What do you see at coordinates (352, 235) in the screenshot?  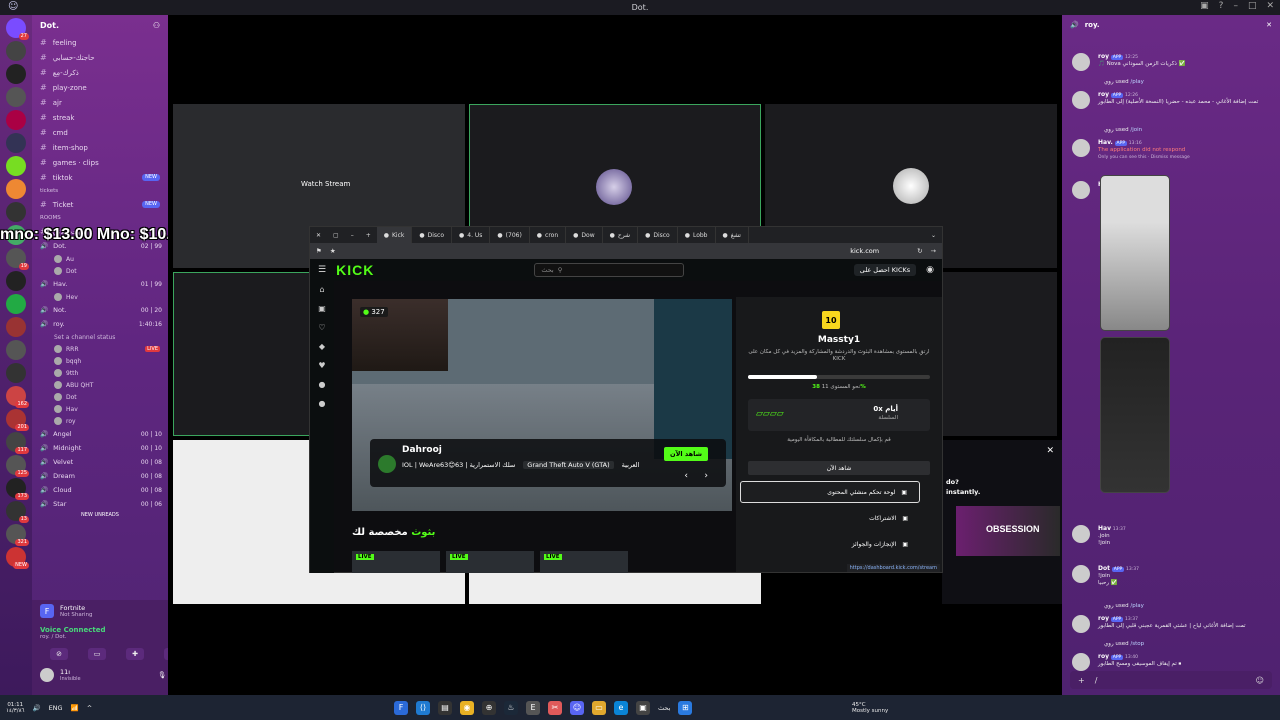 I see `minimize-window-icon: –` at bounding box center [352, 235].